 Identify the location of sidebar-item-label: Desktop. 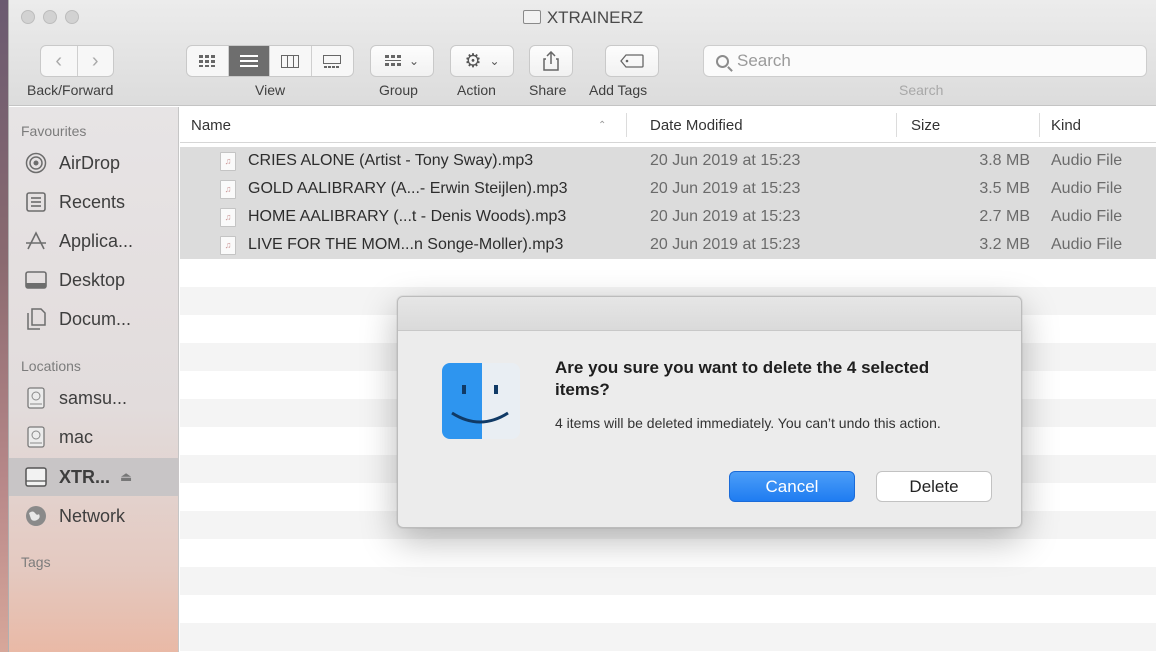
(92, 279).